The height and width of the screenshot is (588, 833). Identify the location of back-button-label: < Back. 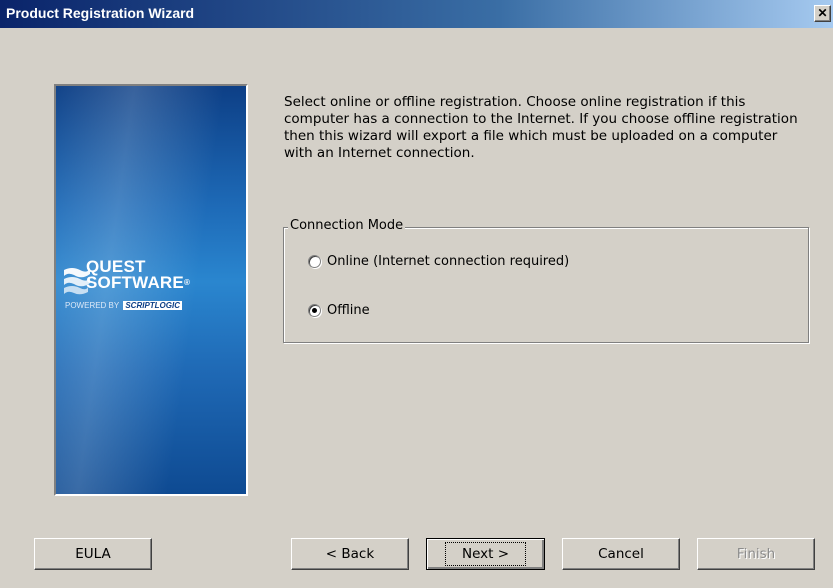
(350, 554).